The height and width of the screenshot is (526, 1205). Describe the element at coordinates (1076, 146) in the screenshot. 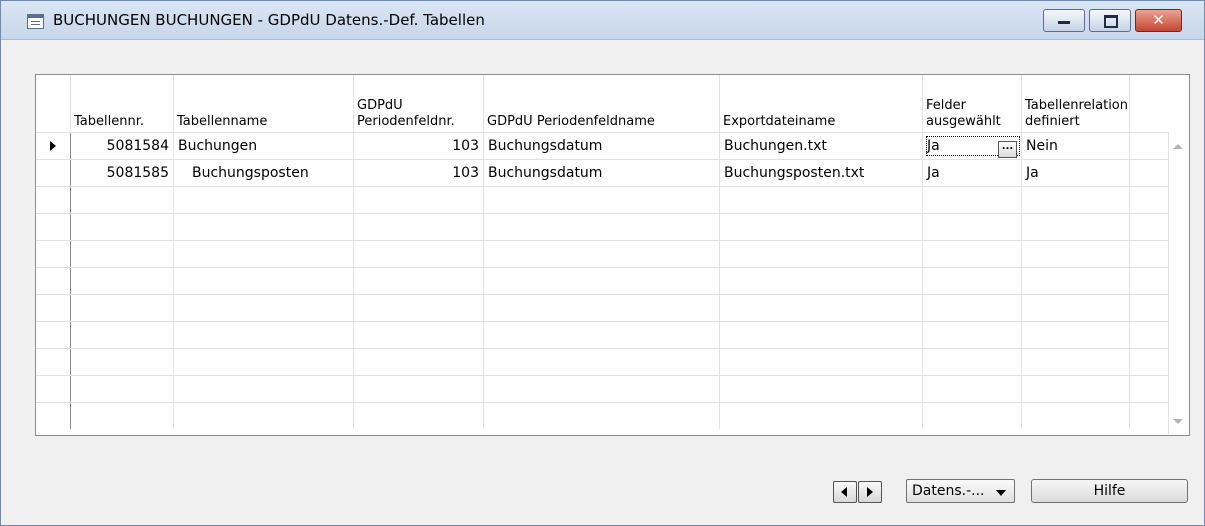

I see `cell-tabellenrelation: Nein` at that location.